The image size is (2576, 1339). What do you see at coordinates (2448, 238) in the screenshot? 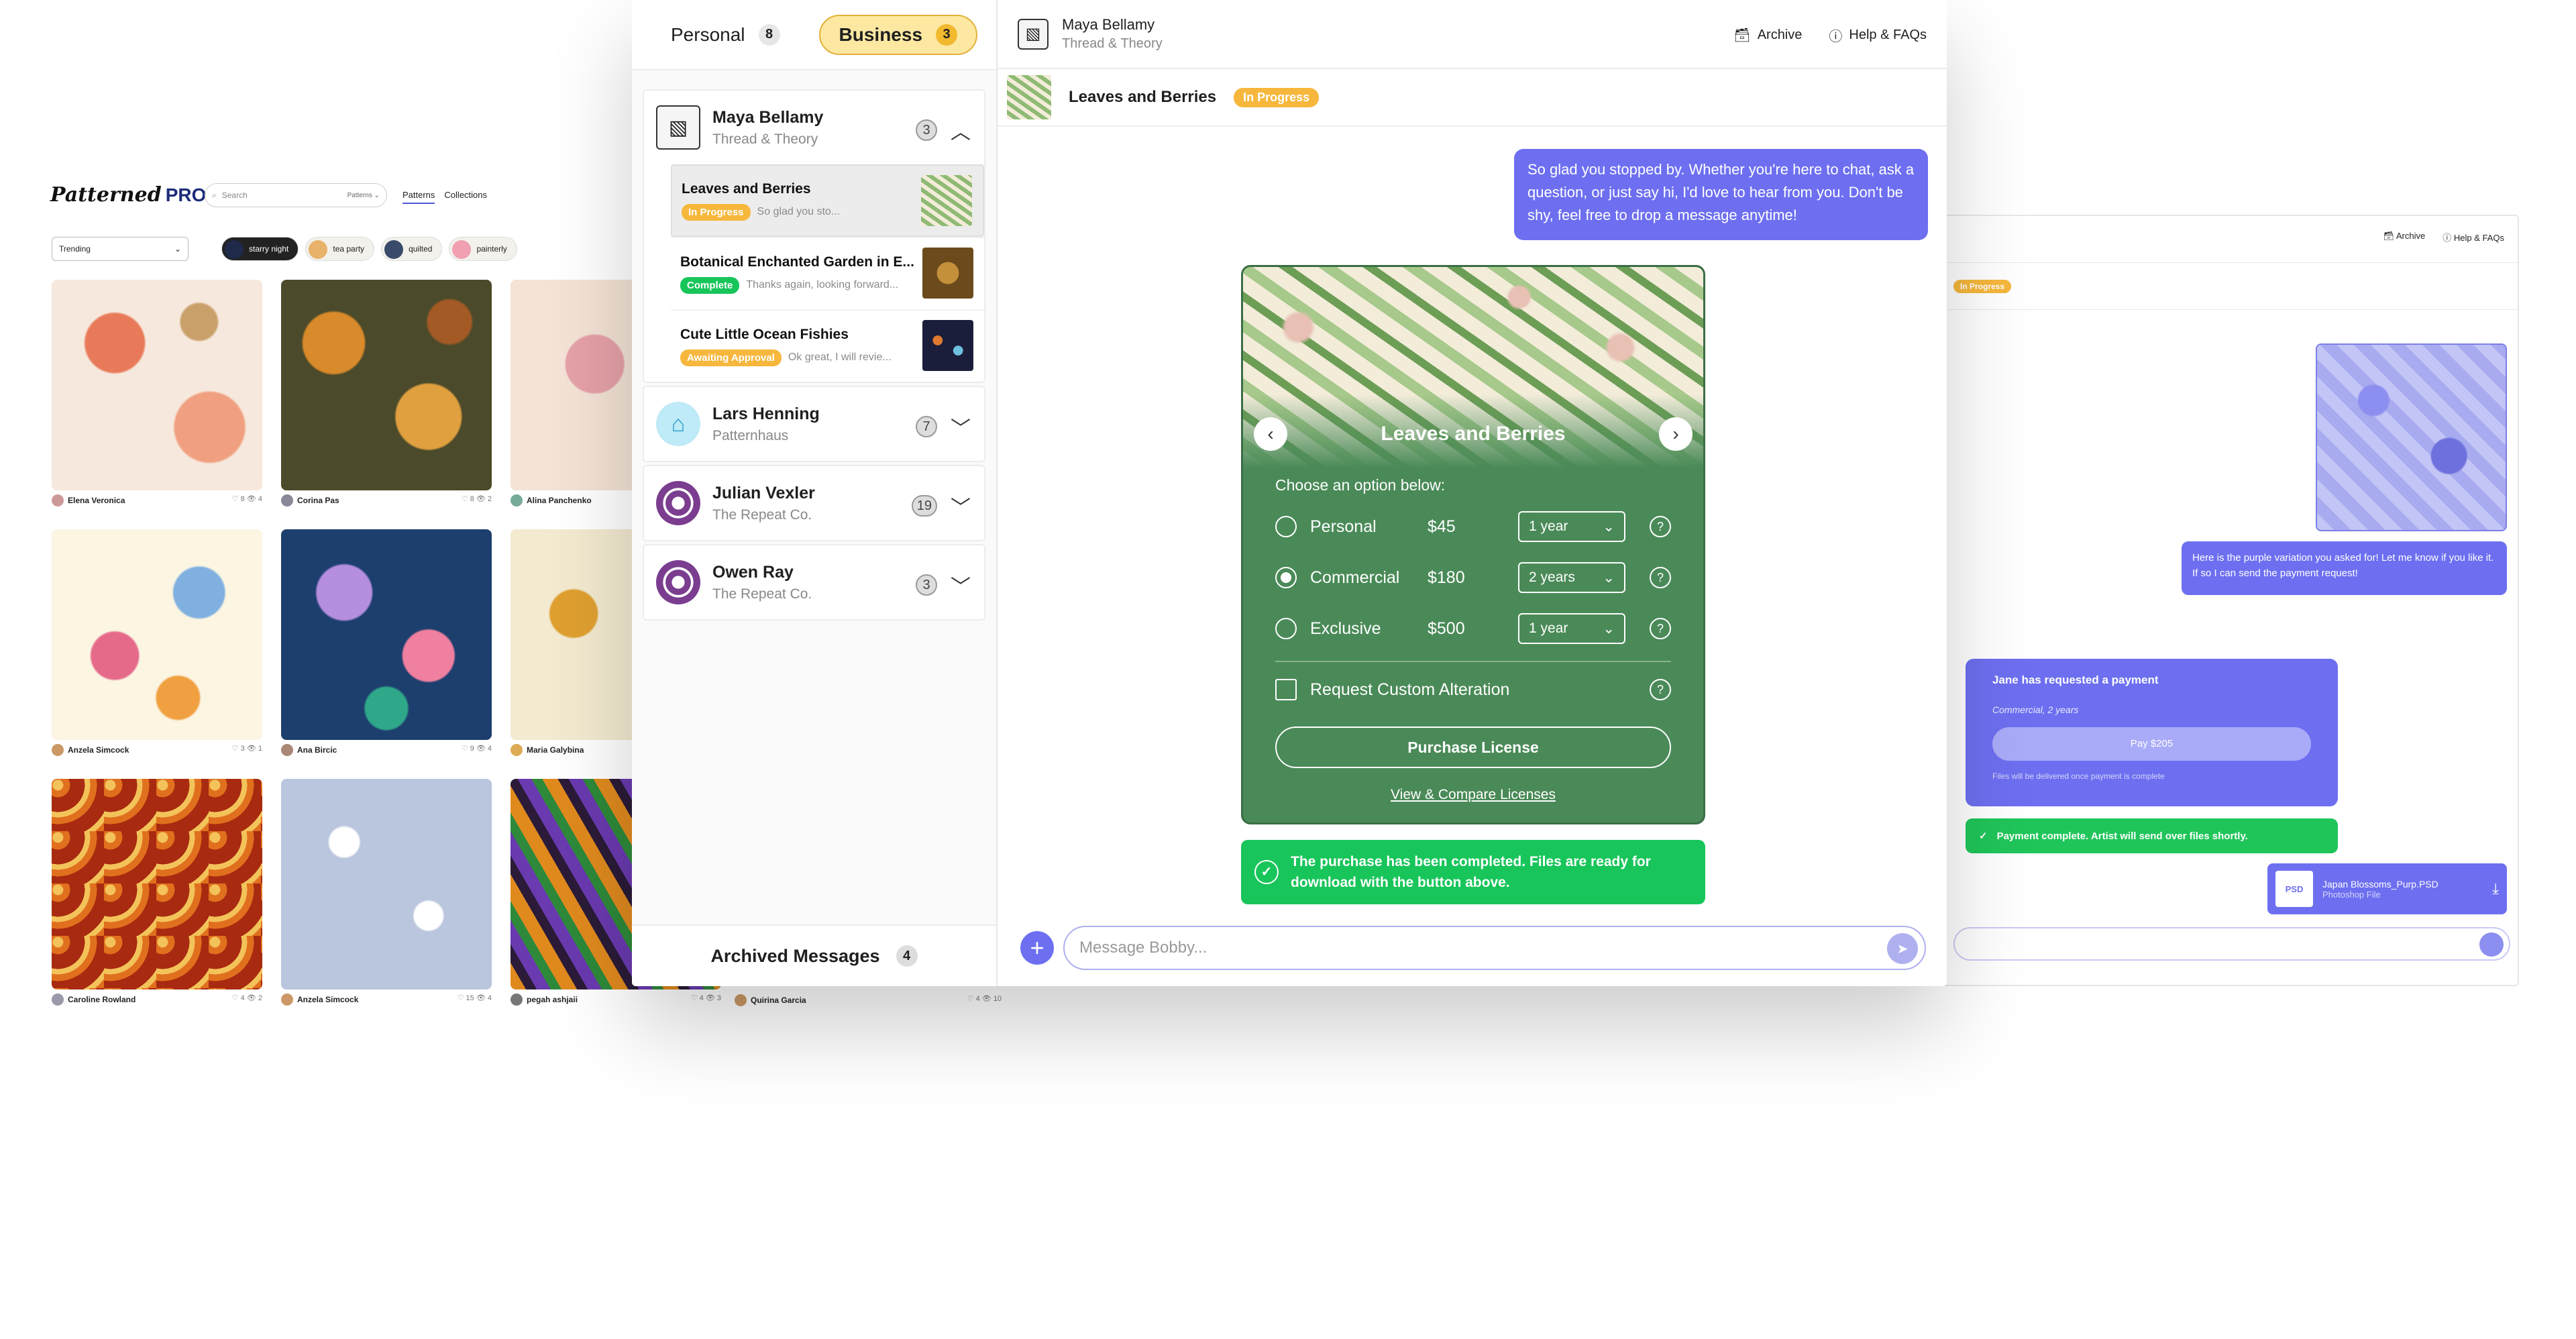
I see `help-icon: ⓘ` at bounding box center [2448, 238].